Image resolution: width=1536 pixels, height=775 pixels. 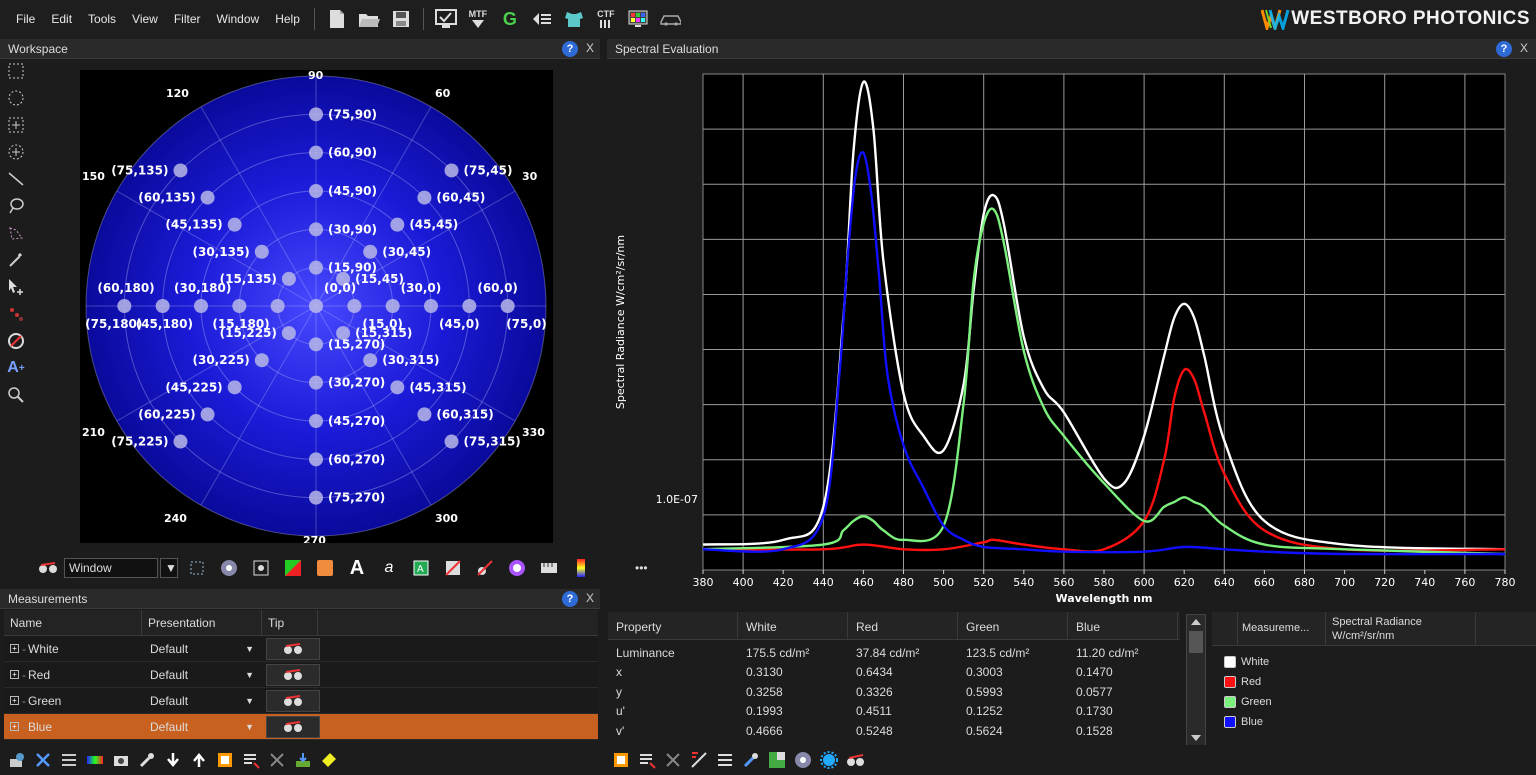 What do you see at coordinates (1524, 48) in the screenshot?
I see `spectral-close-icon: X` at bounding box center [1524, 48].